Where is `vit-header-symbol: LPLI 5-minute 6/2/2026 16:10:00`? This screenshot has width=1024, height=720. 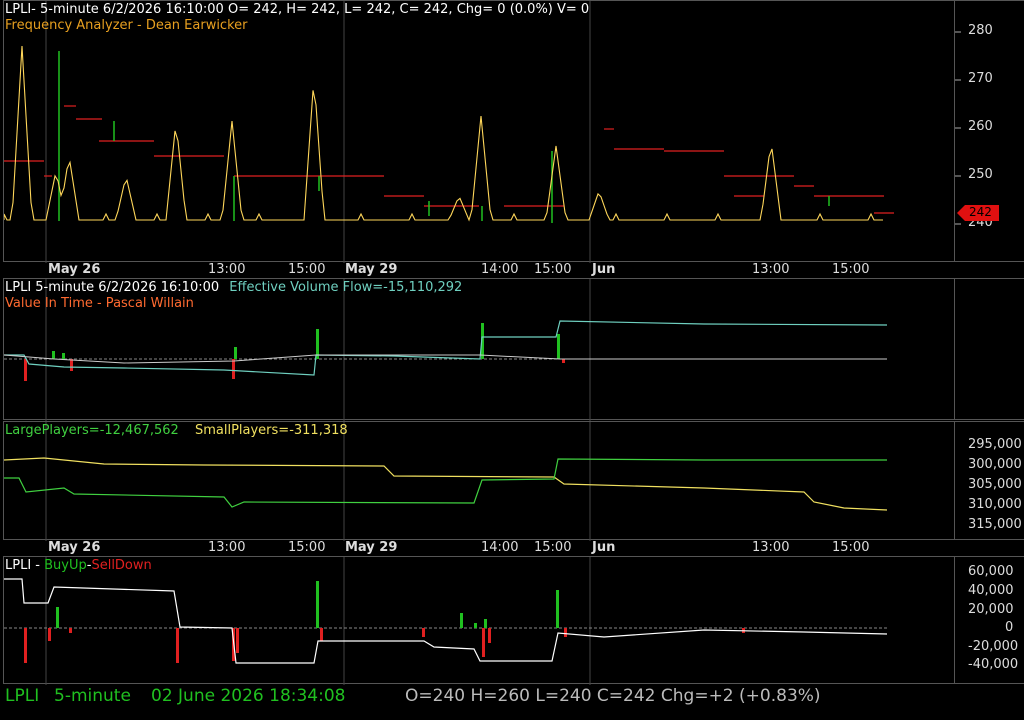
vit-header-symbol: LPLI 5-minute 6/2/2026 16:10:00 is located at coordinates (112, 287).